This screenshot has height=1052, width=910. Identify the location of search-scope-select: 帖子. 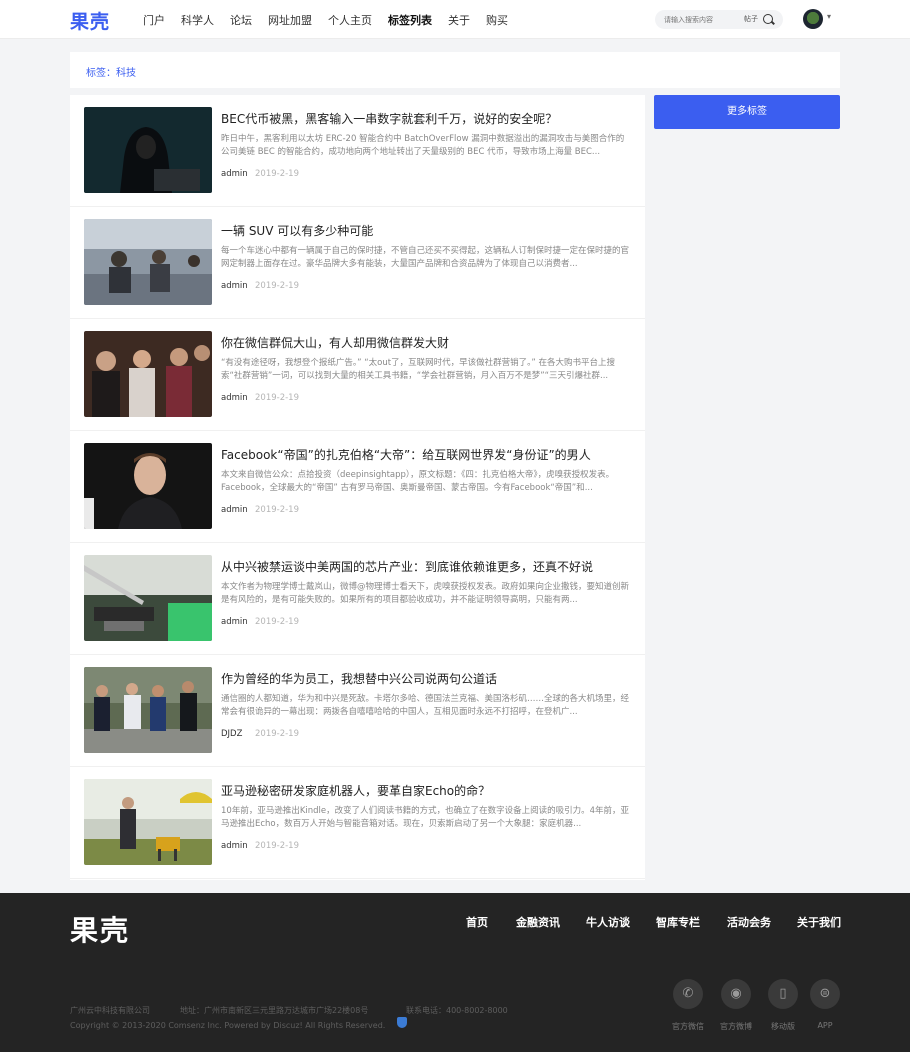
(751, 19).